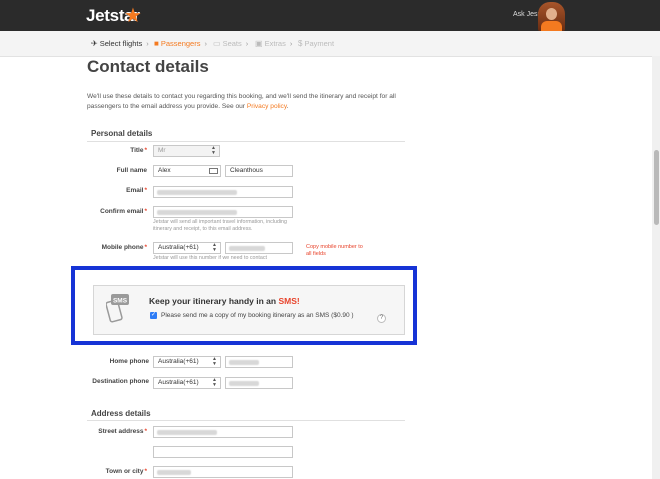 The width and height of the screenshot is (660, 479). Describe the element at coordinates (330, 15) in the screenshot. I see `top-bar: Jetstar ★ Ask Jess` at that location.